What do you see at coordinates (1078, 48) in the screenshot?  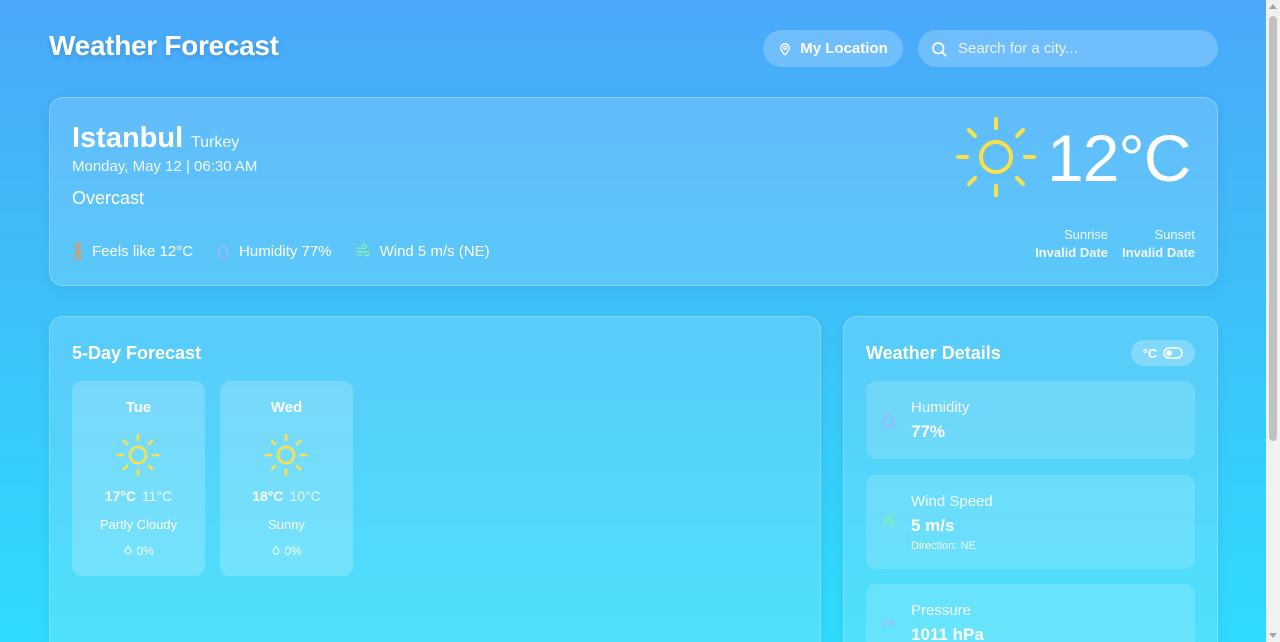 I see `search-input` at bounding box center [1078, 48].